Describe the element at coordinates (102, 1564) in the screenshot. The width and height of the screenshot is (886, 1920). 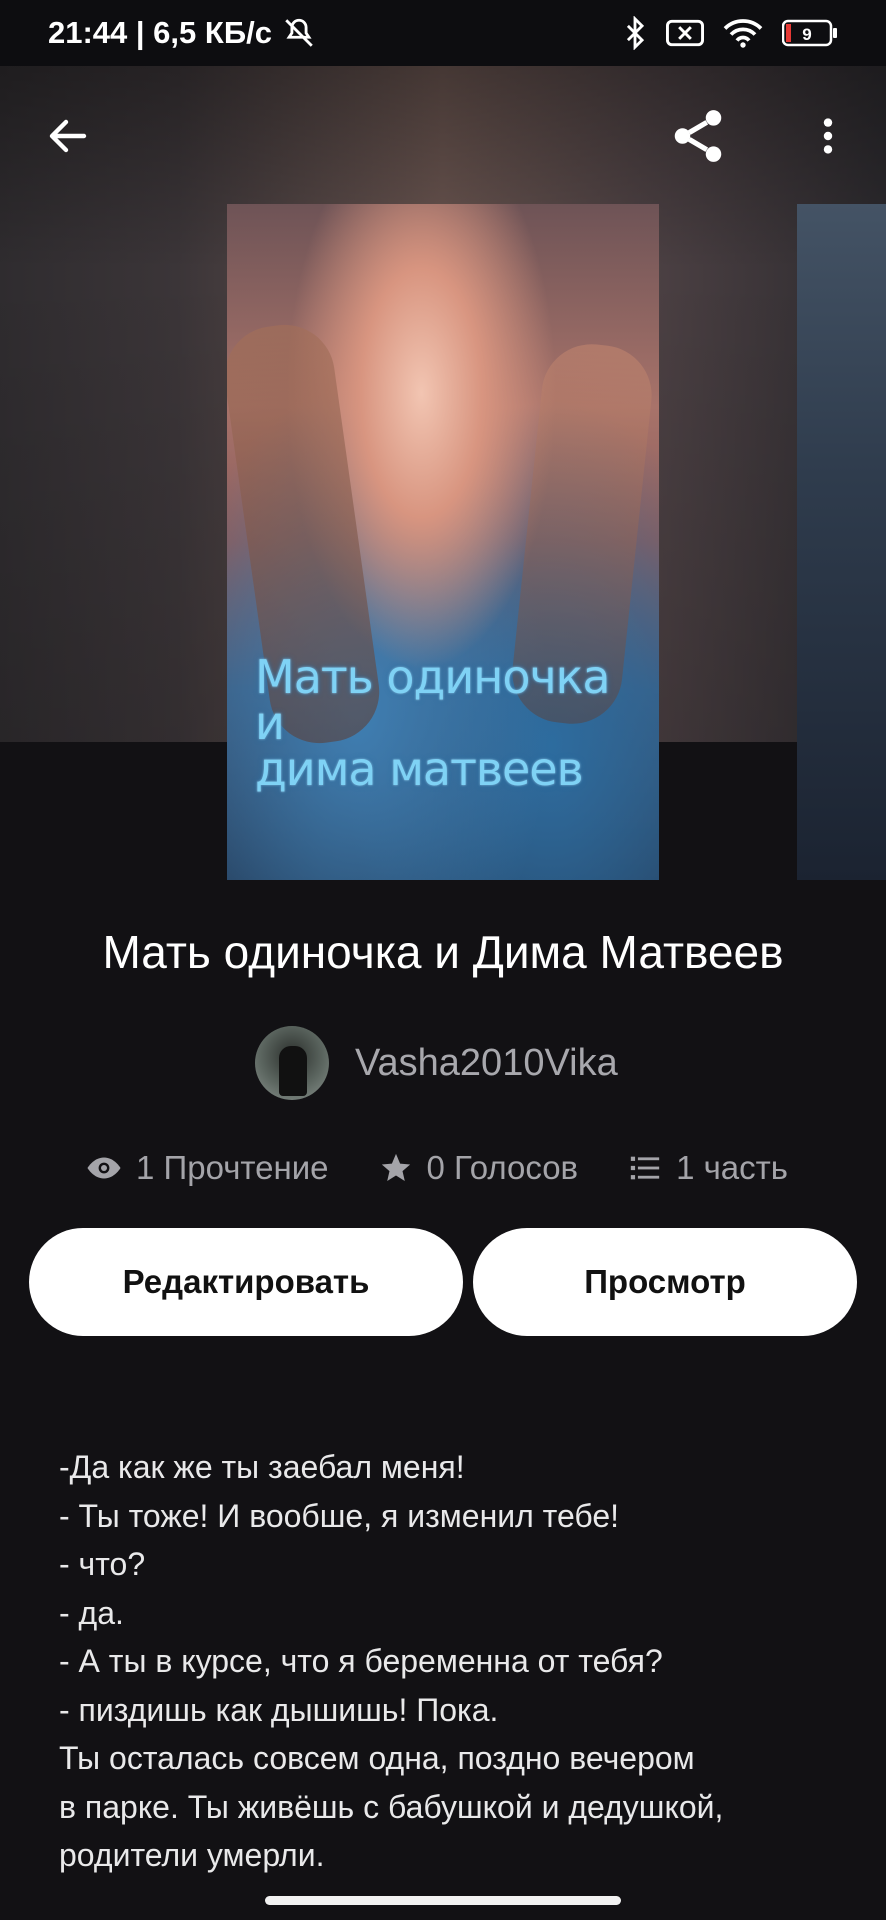
I see `description-line: - что?` at that location.